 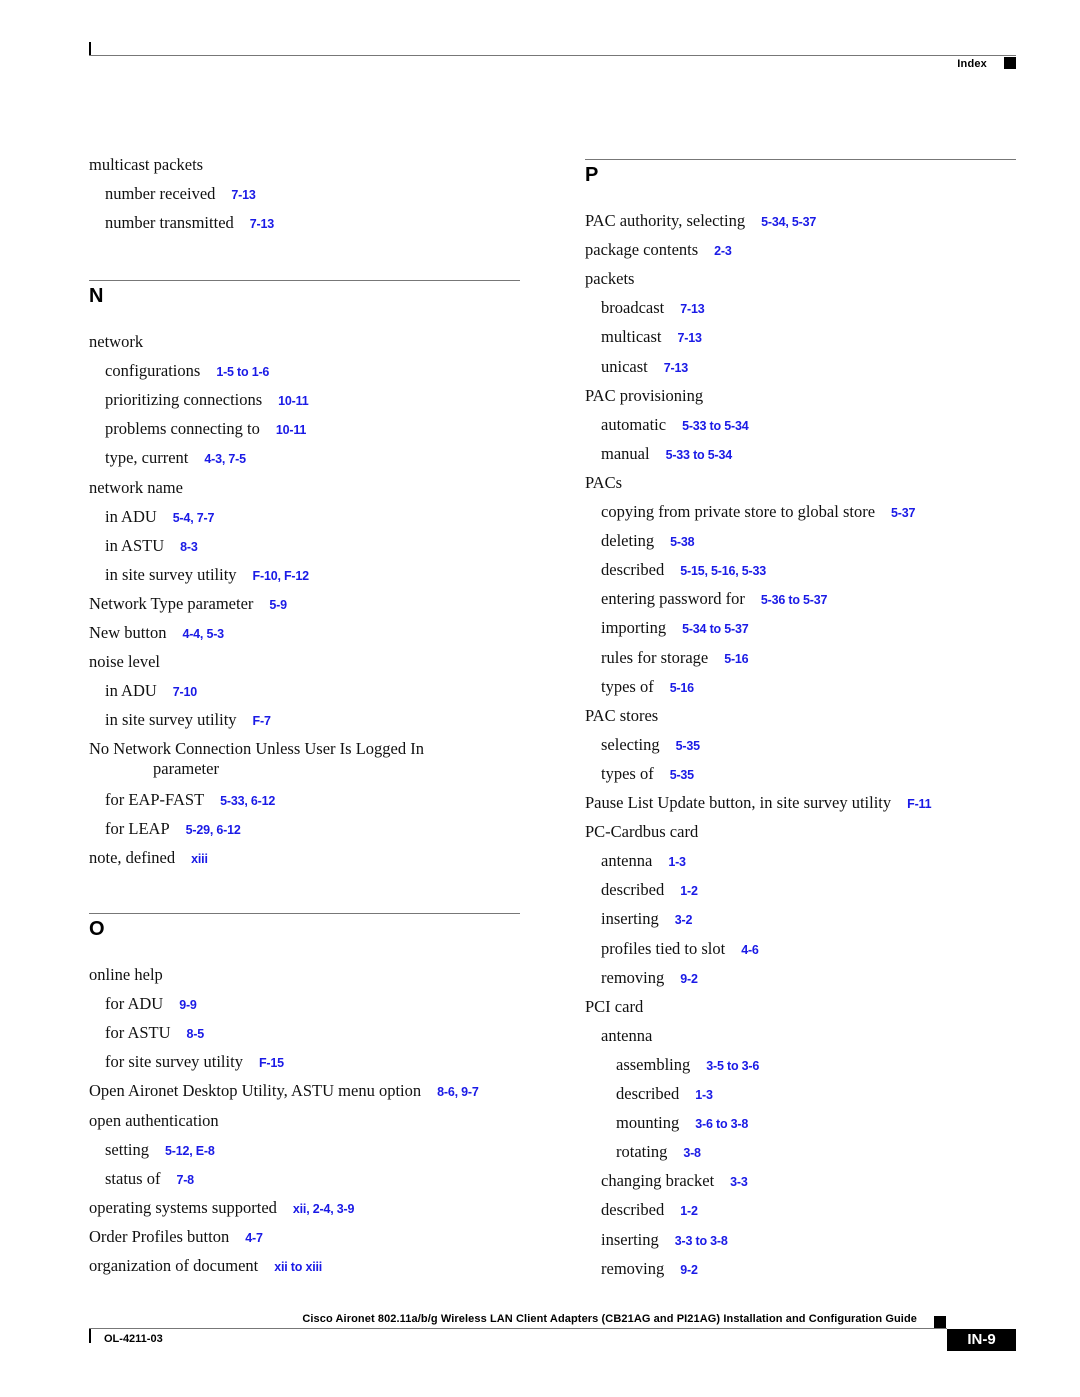 I want to click on index-entry: Network Type parameter 5-9, so click(x=188, y=604).